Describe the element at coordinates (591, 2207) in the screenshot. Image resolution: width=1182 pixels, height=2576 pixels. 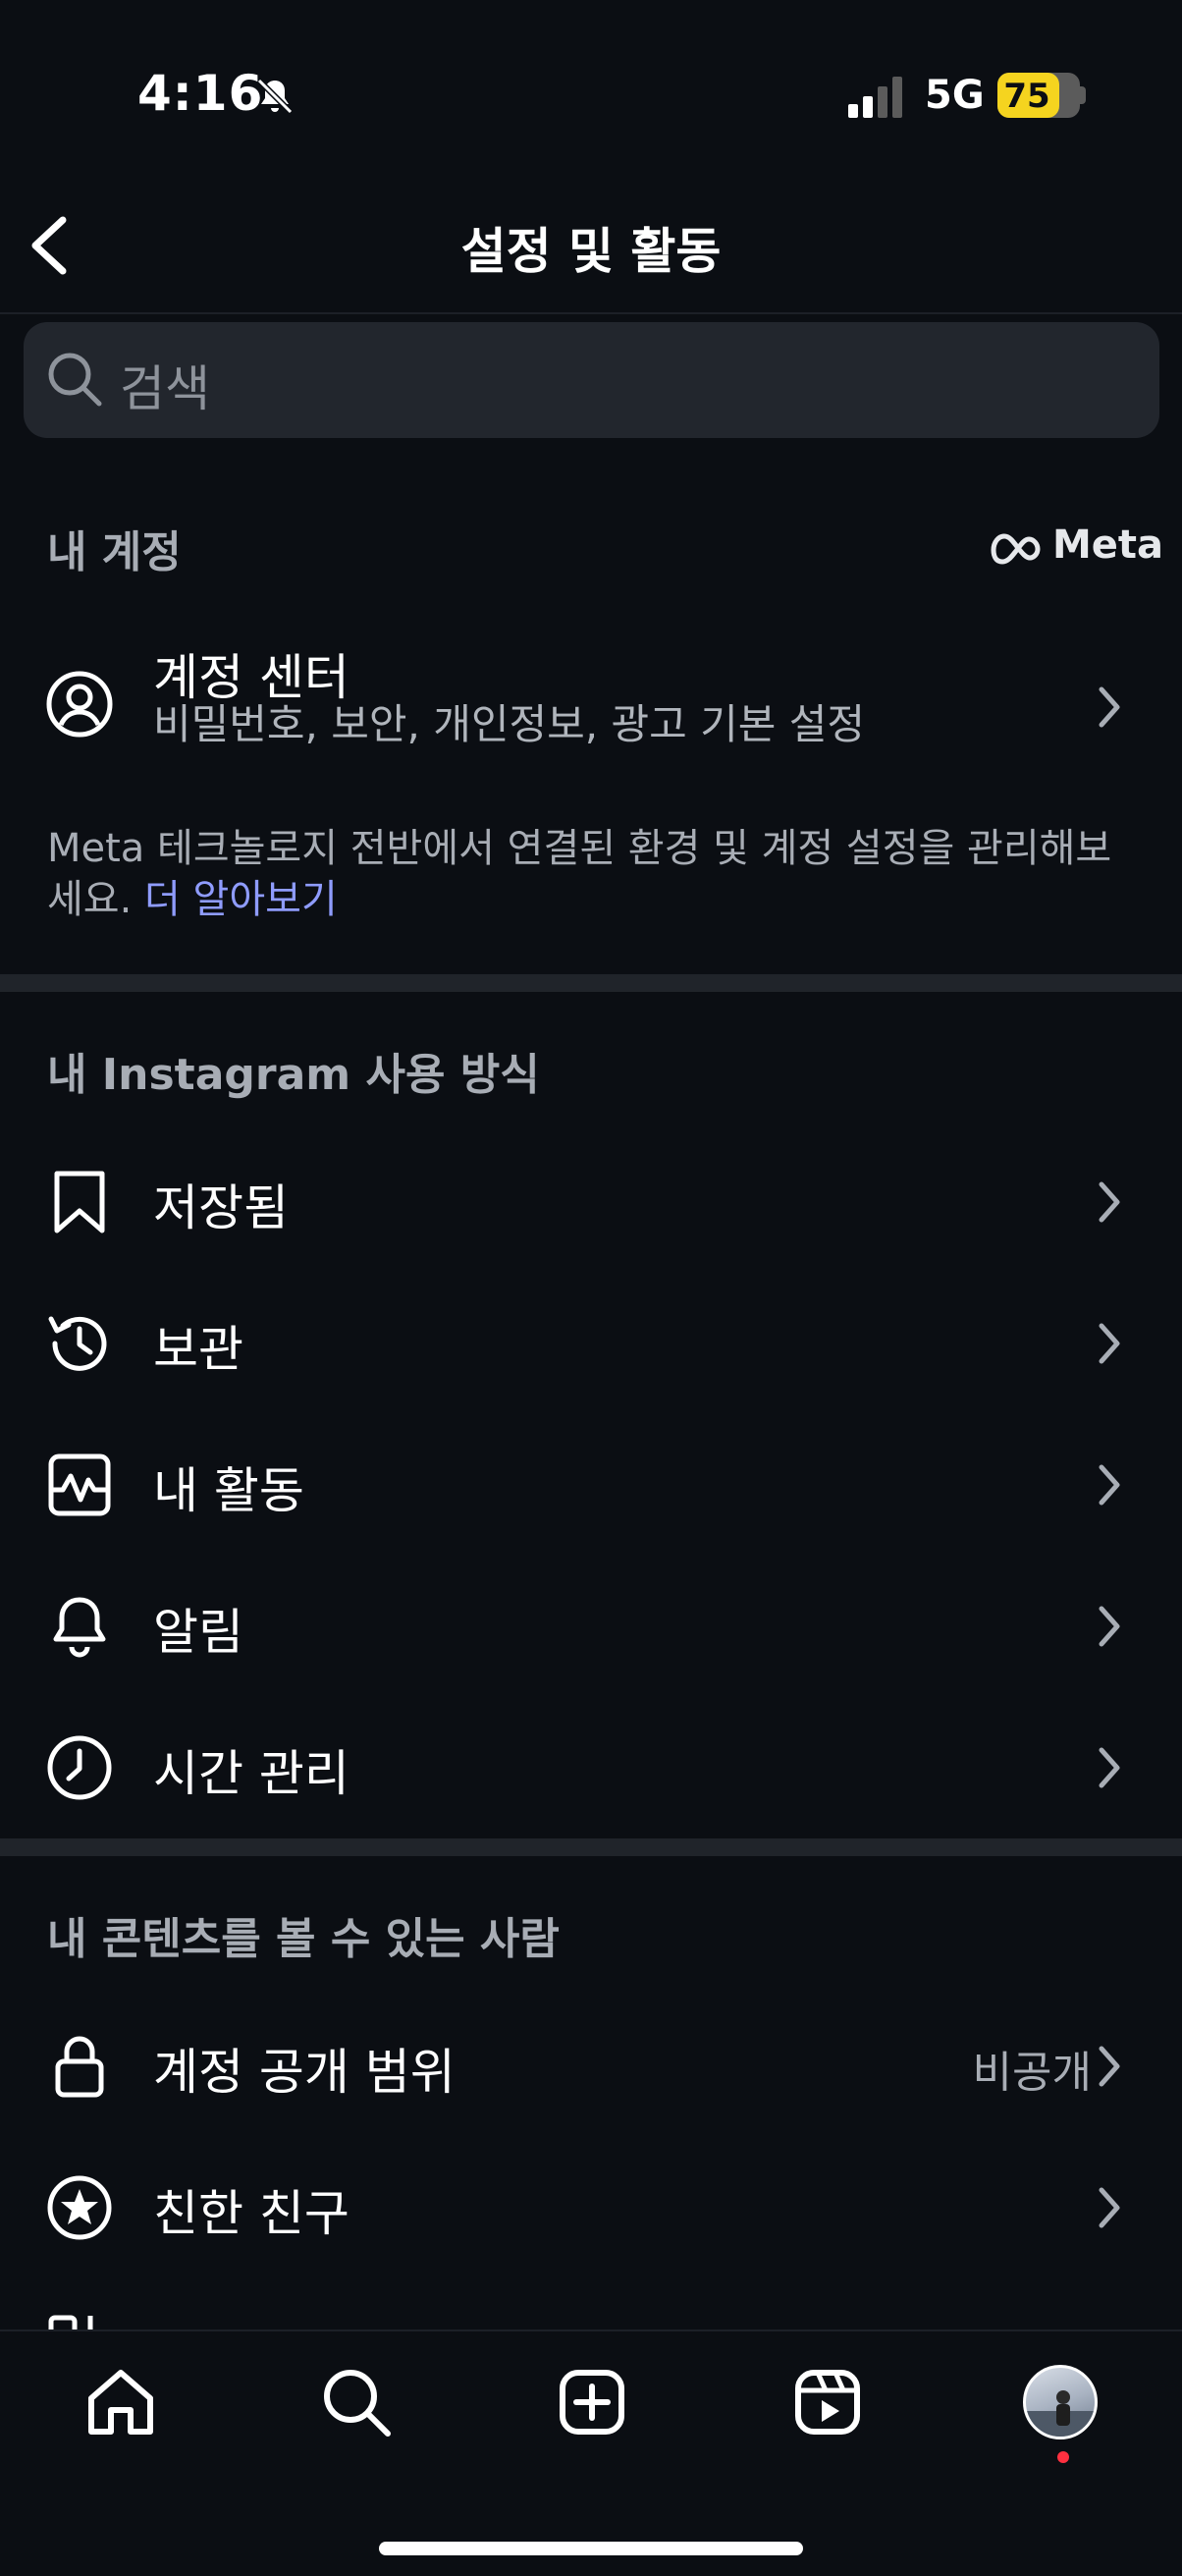
I see `list-item-close-friends: 친한 친구` at that location.